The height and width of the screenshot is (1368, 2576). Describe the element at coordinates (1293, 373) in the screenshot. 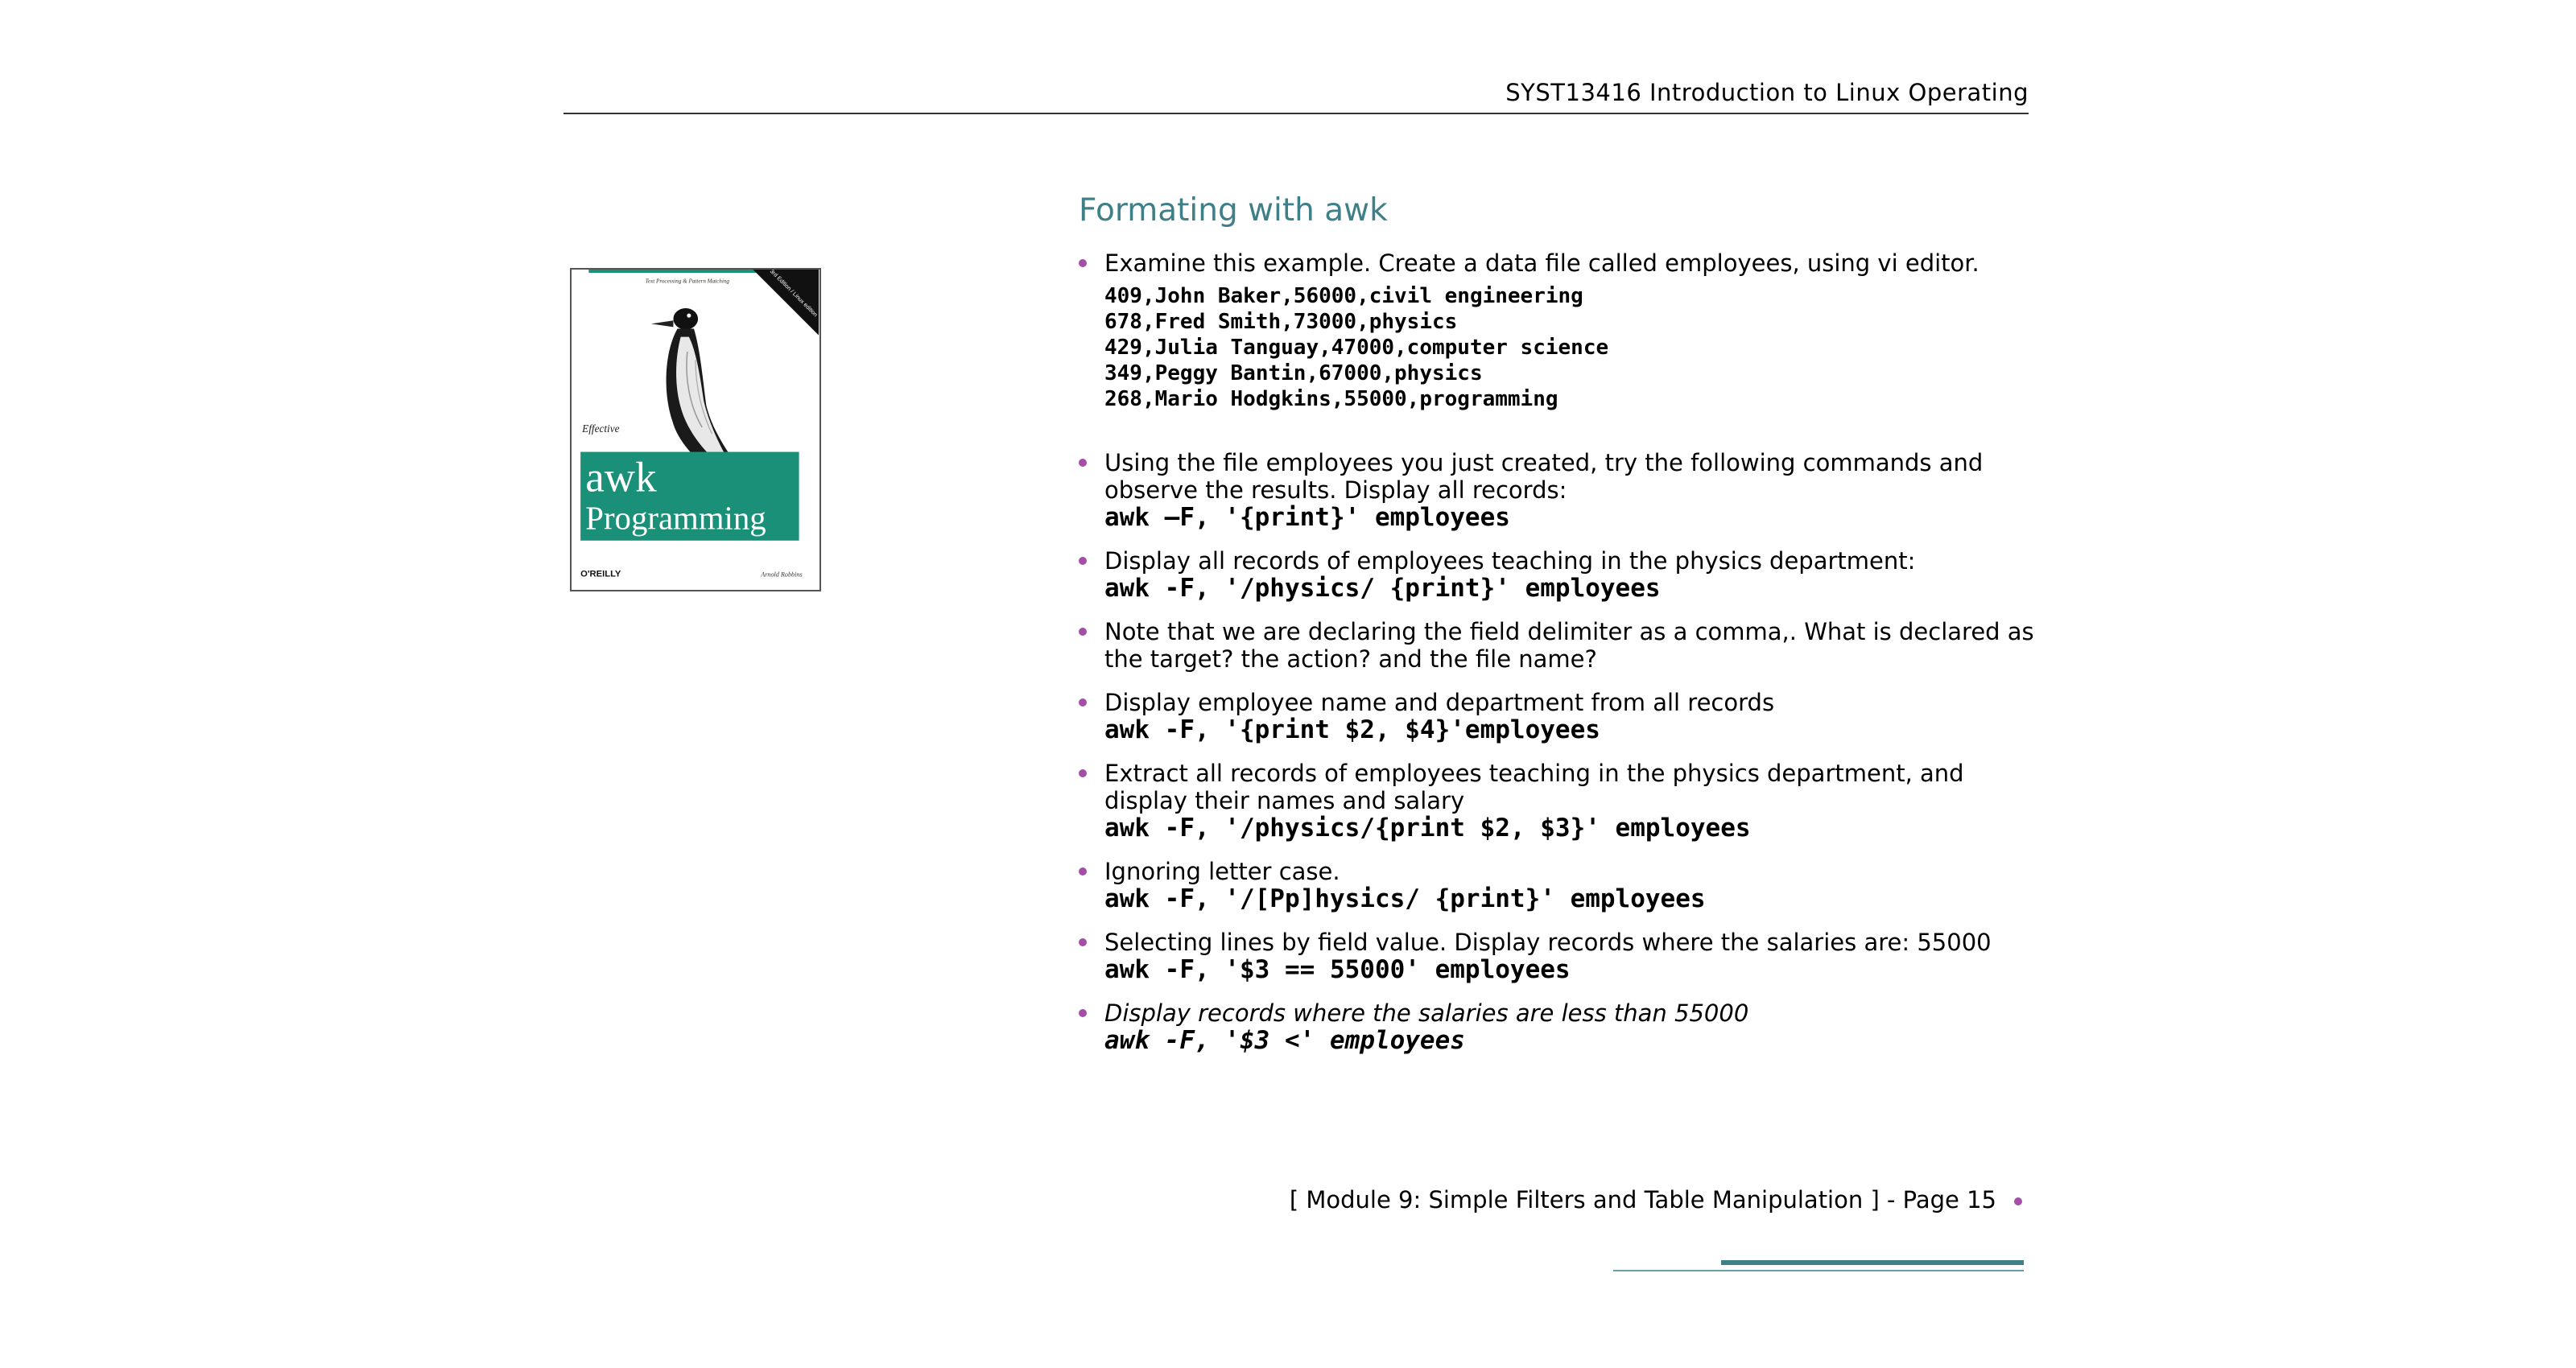

I see `data-line: 349,Peggy Bantin,67000,physics` at that location.